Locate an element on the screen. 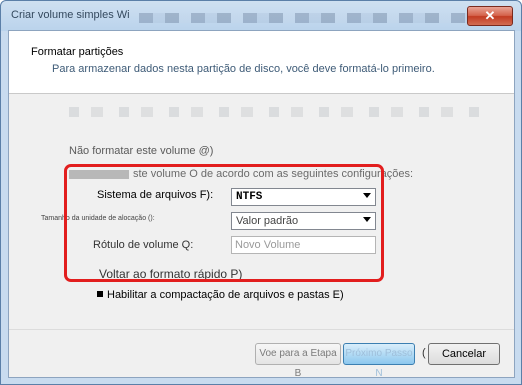 Image resolution: width=522 pixels, height=385 pixels. blurred-title-region is located at coordinates (309, 18).